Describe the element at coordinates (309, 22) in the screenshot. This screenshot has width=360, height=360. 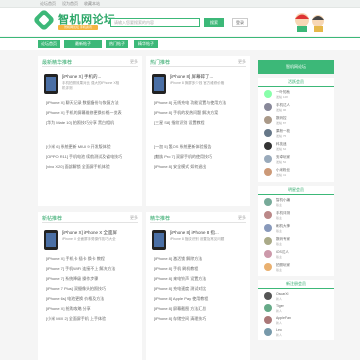
I see `mascot-icon` at that location.